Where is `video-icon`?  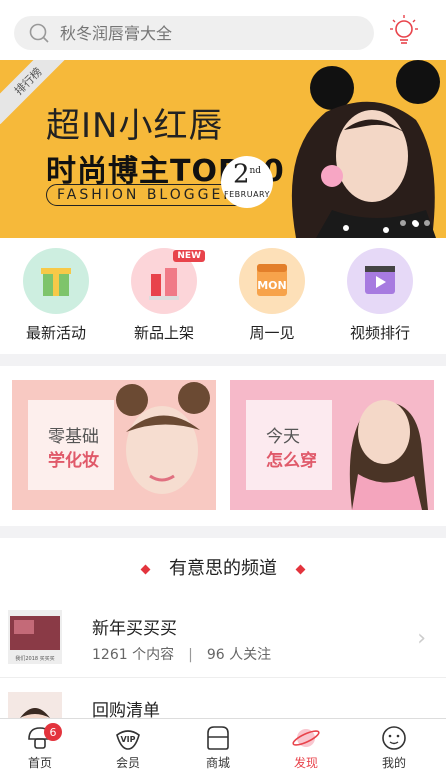
video-icon is located at coordinates (380, 281).